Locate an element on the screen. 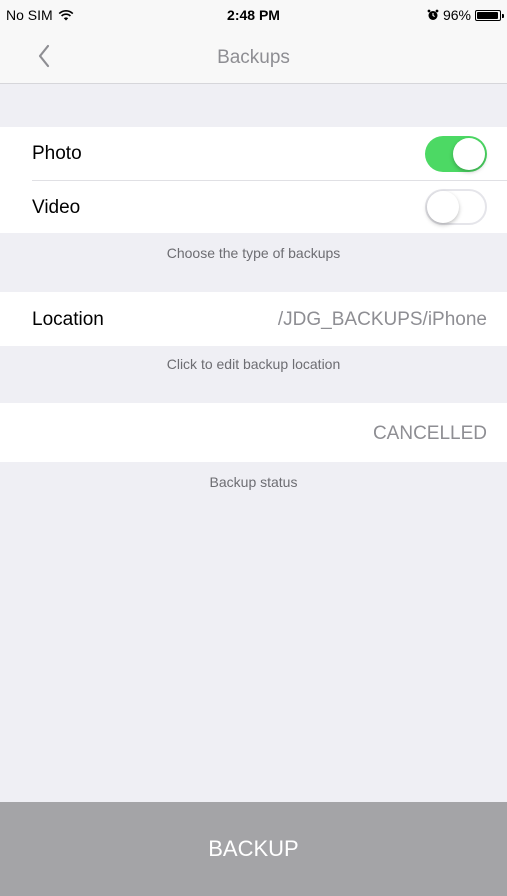  status-bar: No SIM 2:48 PM 96% is located at coordinates (253, 15).